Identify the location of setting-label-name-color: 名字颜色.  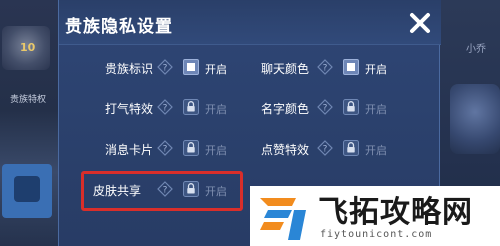
(285, 109).